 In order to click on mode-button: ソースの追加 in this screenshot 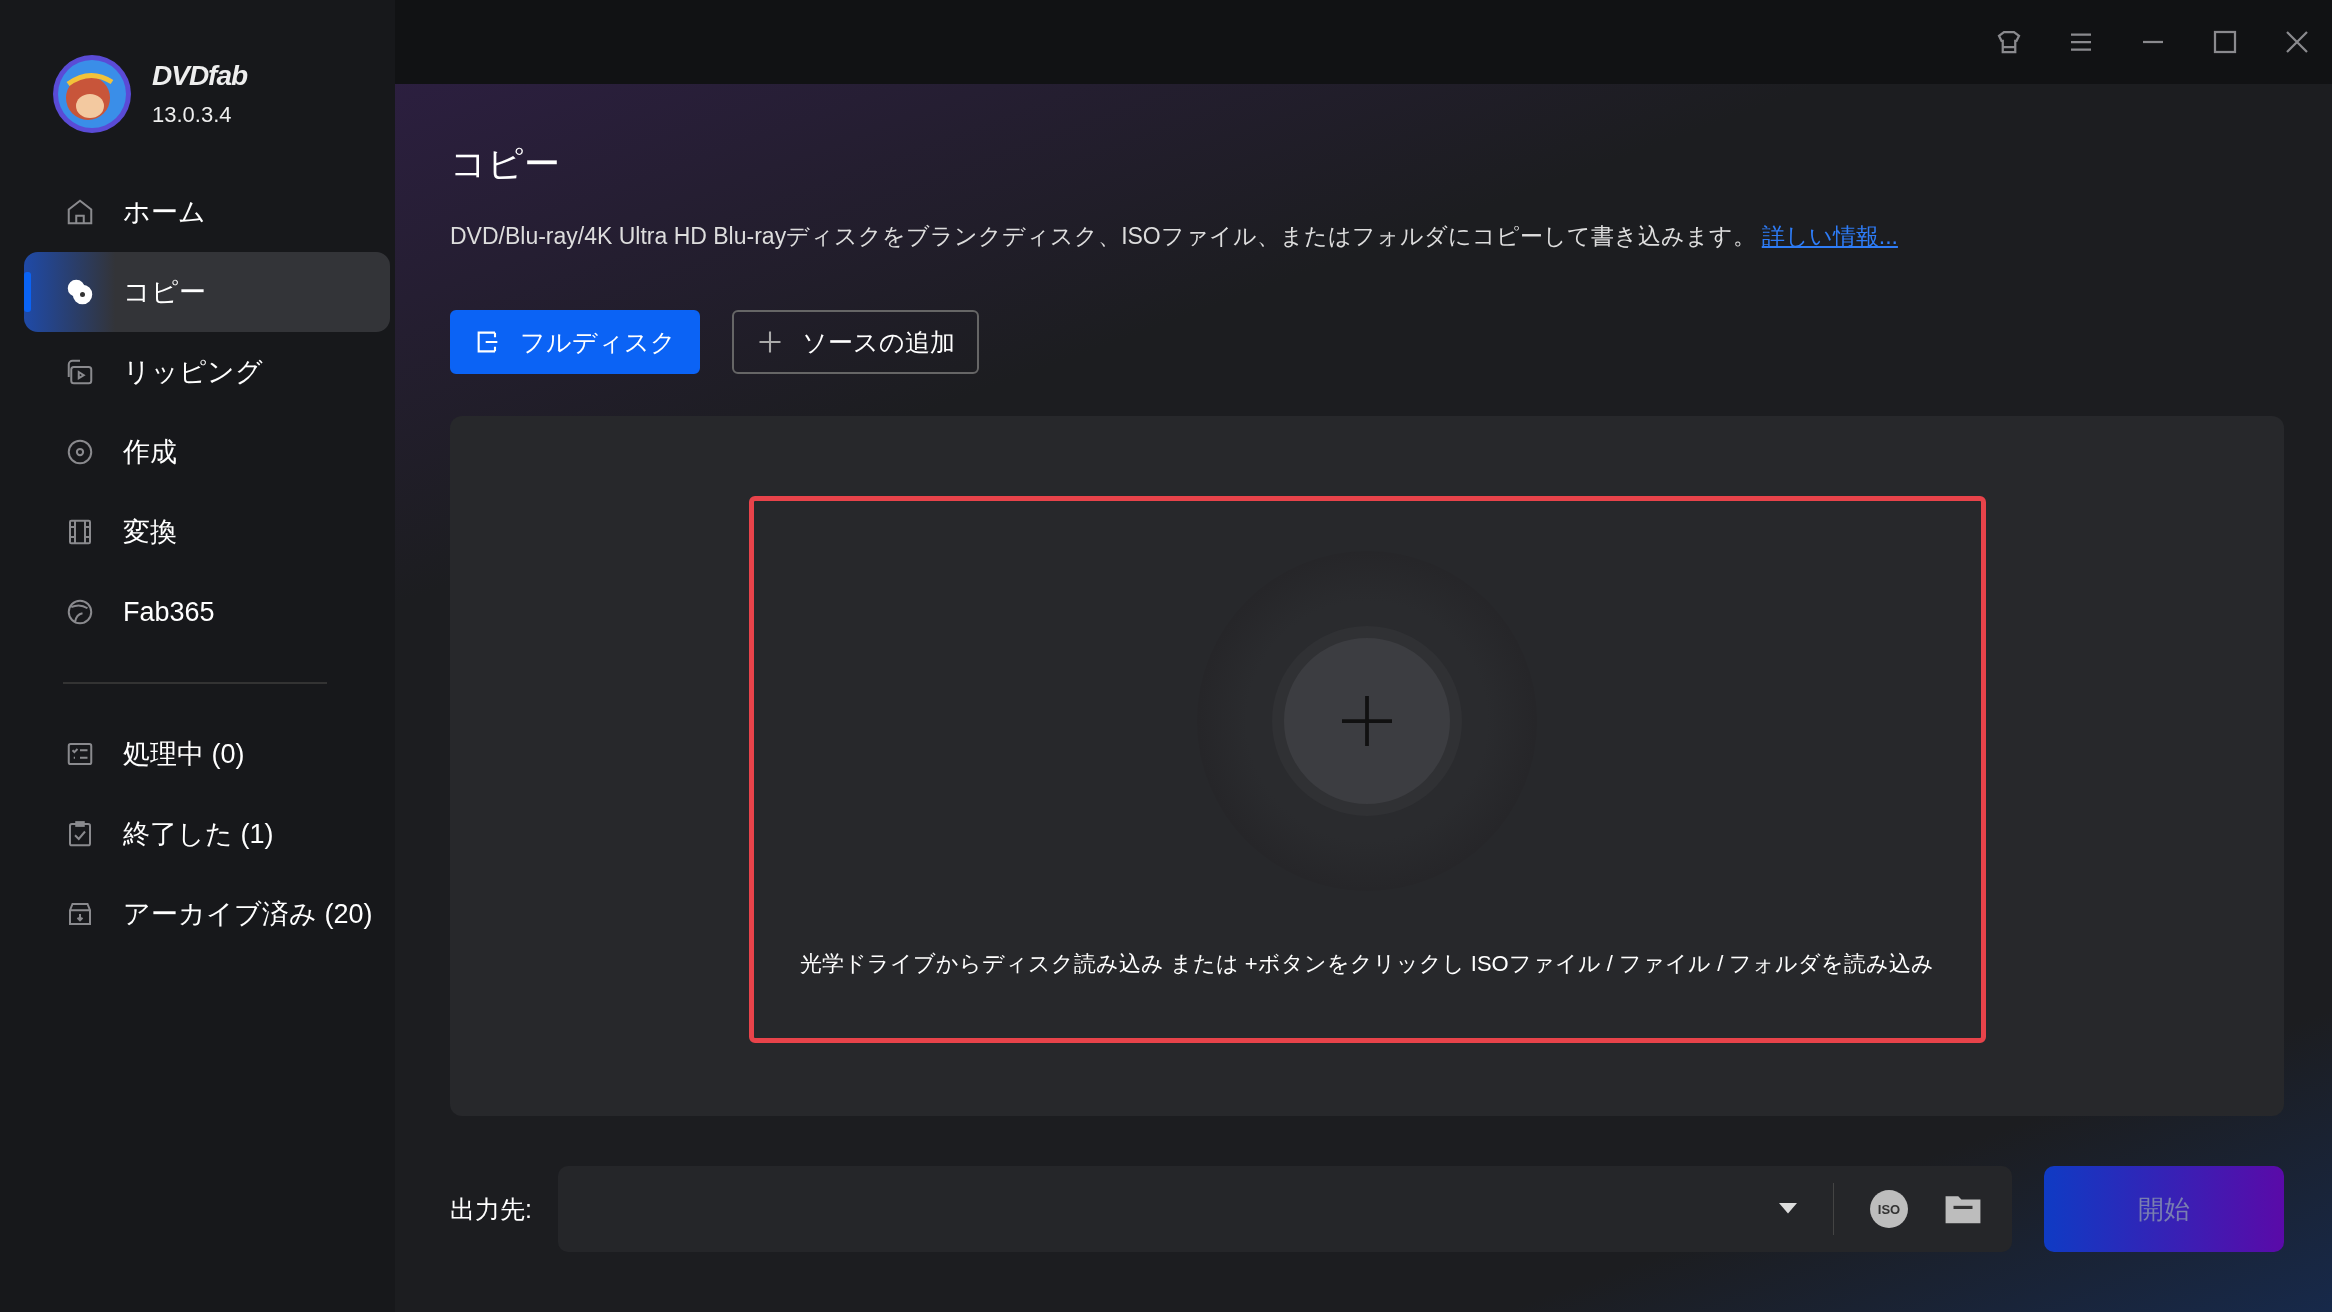, I will do `click(855, 342)`.